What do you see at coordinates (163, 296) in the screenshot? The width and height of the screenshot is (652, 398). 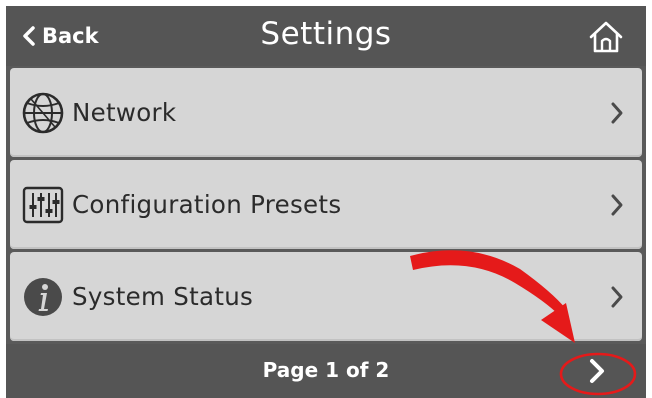 I see `menu-item-label: System Status` at bounding box center [163, 296].